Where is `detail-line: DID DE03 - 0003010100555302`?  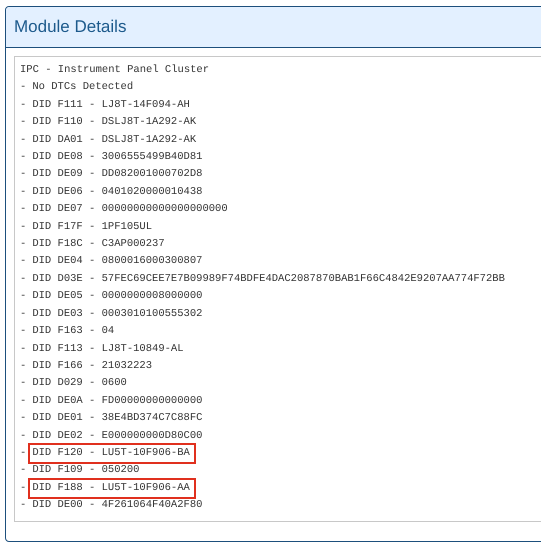
detail-line: DID DE03 - 0003010100555302 is located at coordinates (117, 314).